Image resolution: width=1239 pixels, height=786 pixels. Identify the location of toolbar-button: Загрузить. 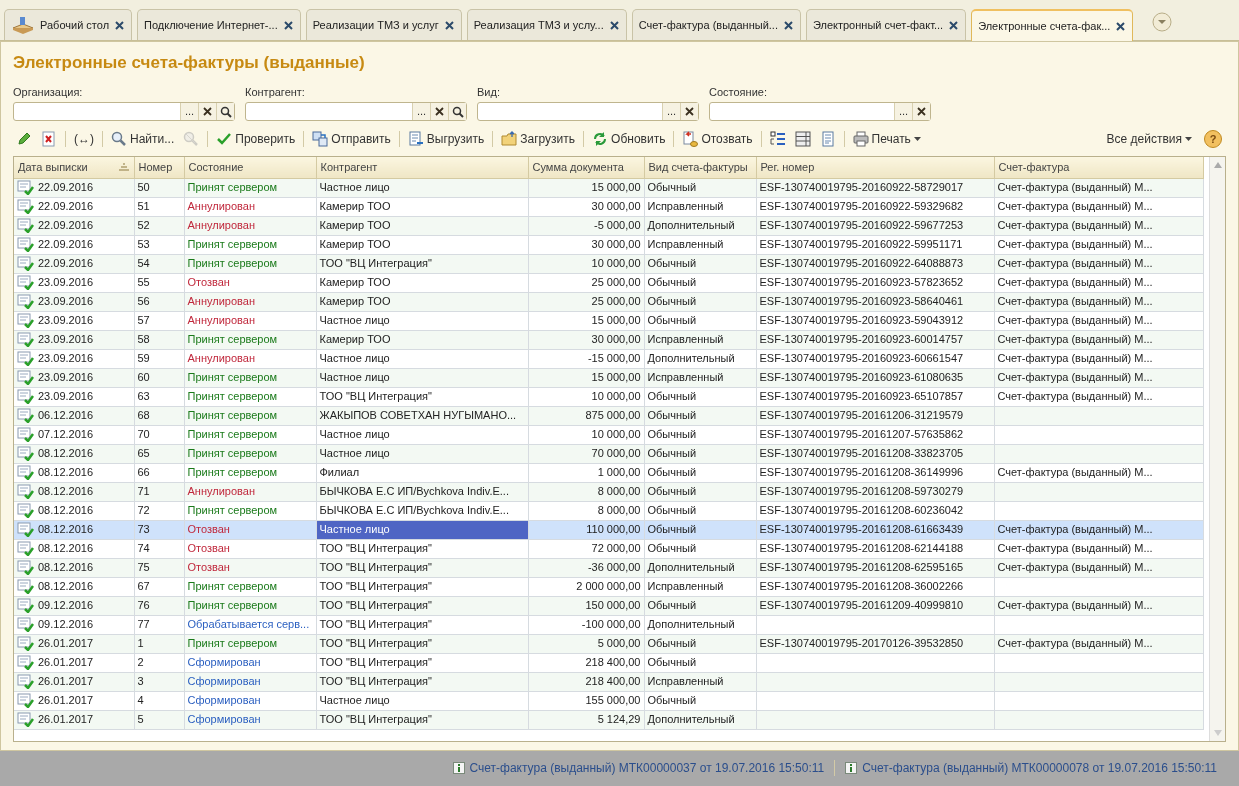
(538, 139).